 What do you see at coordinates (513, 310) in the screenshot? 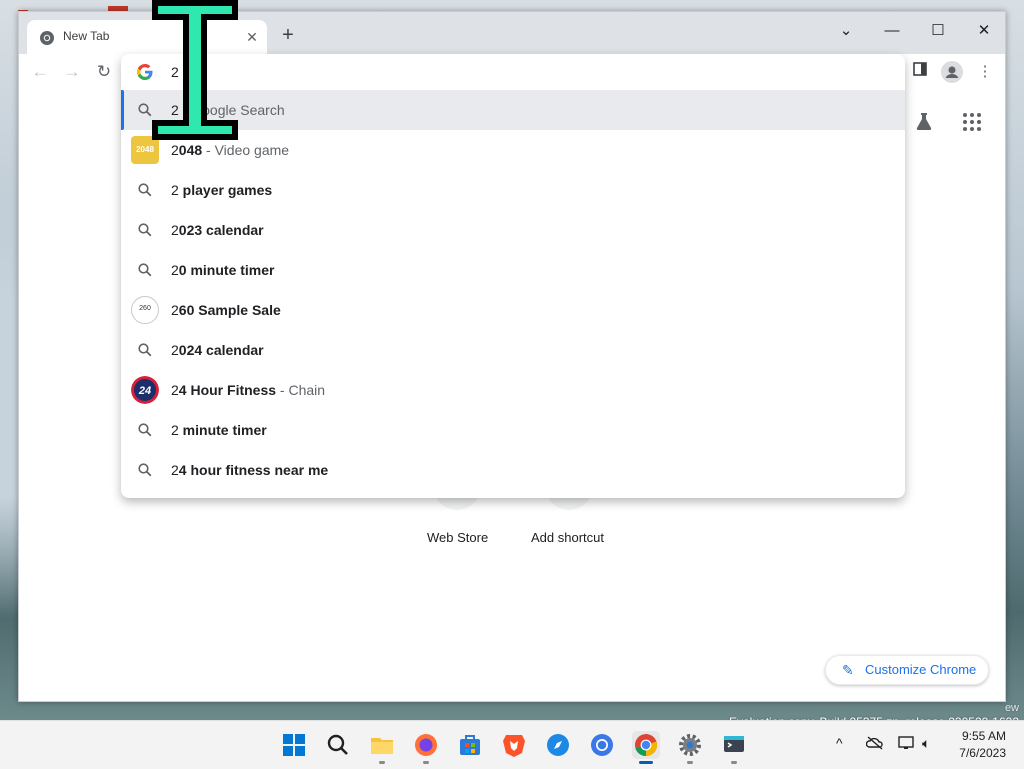
I see `suggestion-row: 260 260 Sample Sale` at bounding box center [513, 310].